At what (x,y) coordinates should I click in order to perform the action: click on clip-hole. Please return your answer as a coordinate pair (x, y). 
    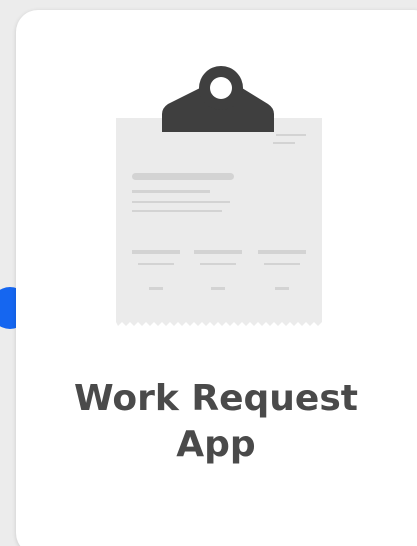
    Looking at the image, I should click on (221, 88).